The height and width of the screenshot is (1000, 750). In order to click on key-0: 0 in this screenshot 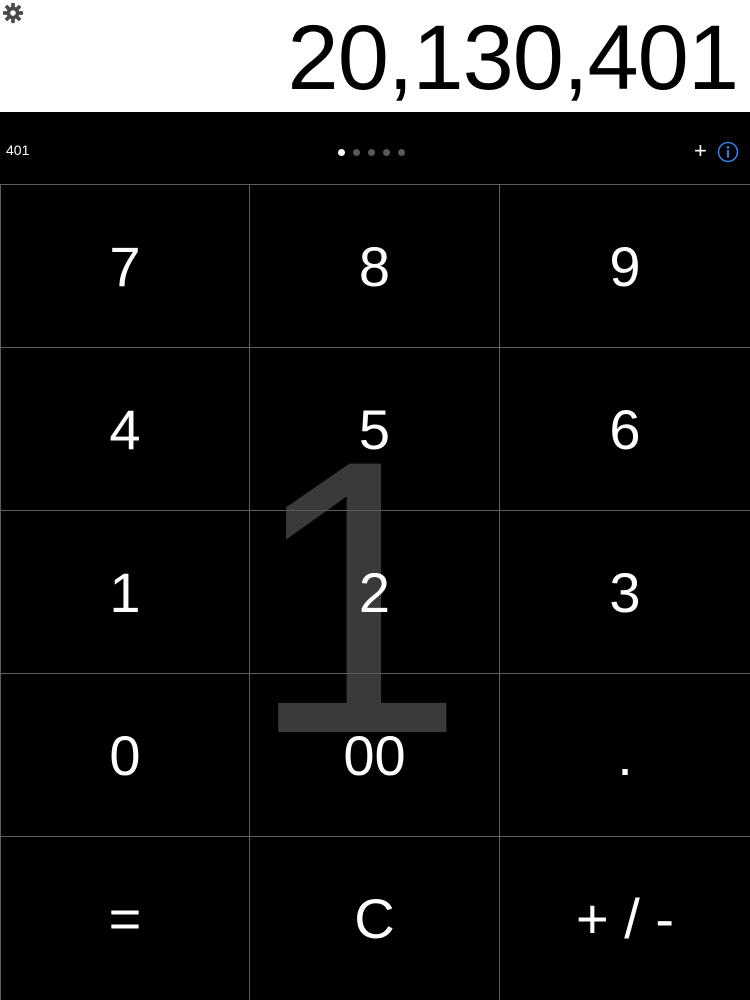, I will do `click(125, 754)`.